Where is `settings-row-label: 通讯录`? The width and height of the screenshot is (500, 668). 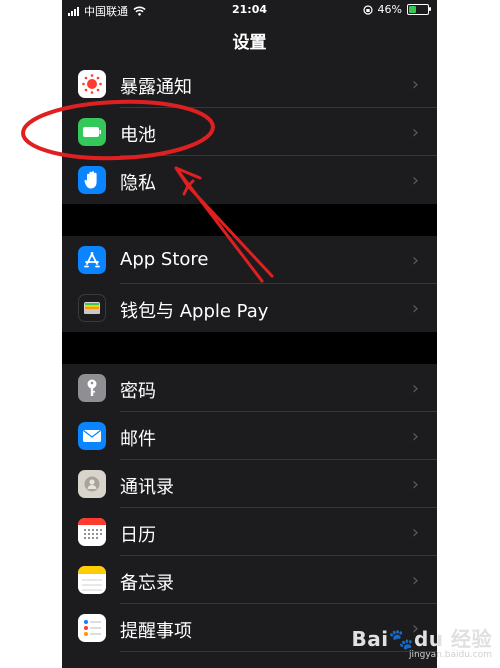
settings-row-label: 通讯录 is located at coordinates (147, 487).